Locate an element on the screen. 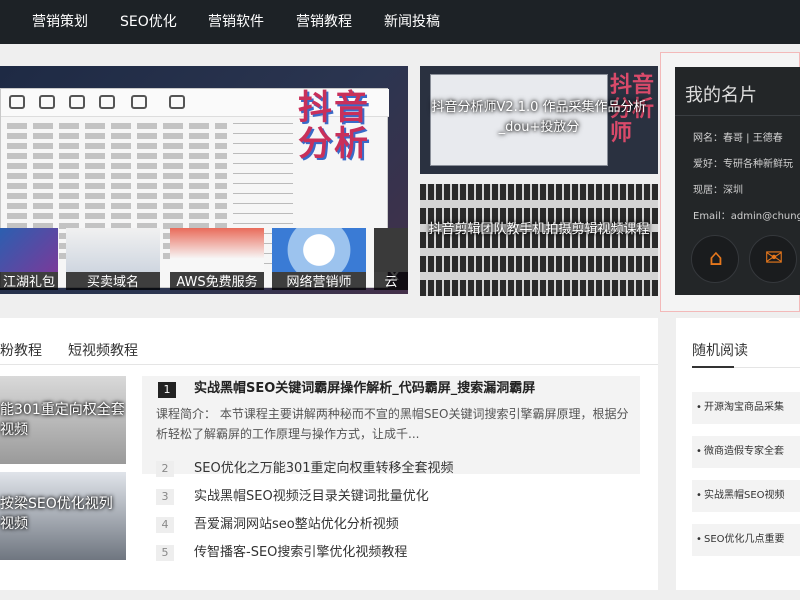  feature-card-video-course: 抖音剪辑团队教手机拍摄剪辑视频课程 is located at coordinates (539, 240).